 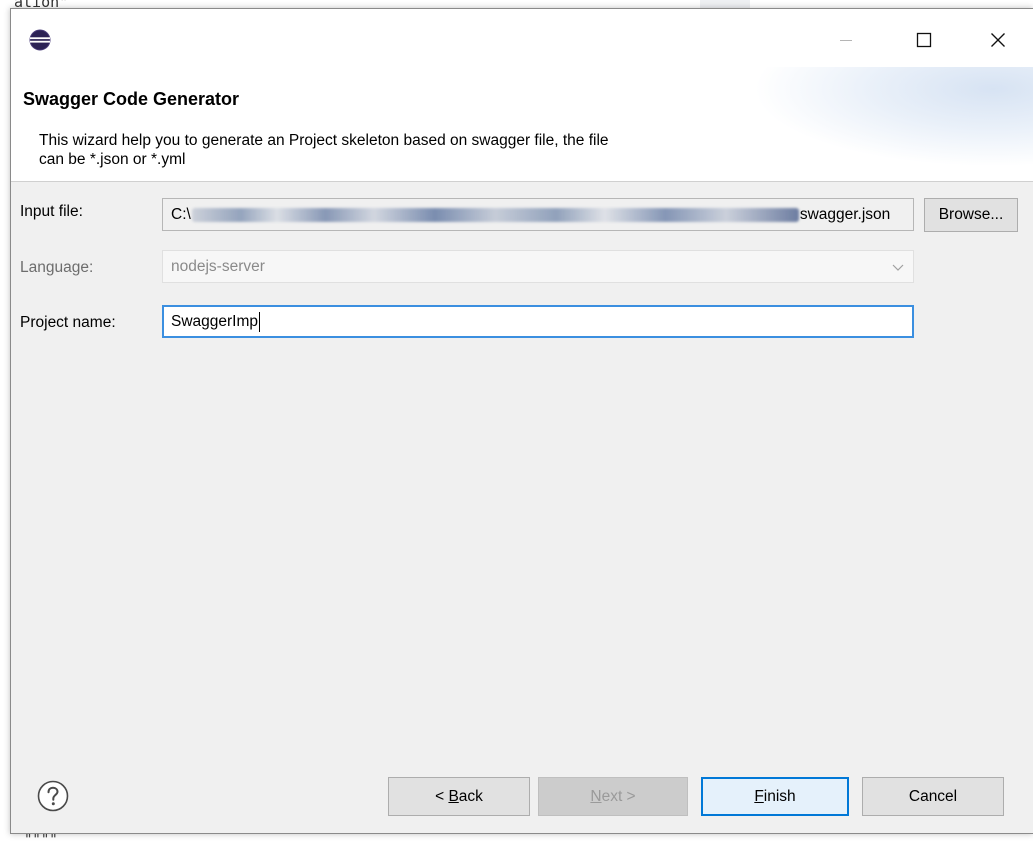 I want to click on finish-button-mnemonic: F, so click(x=759, y=796).